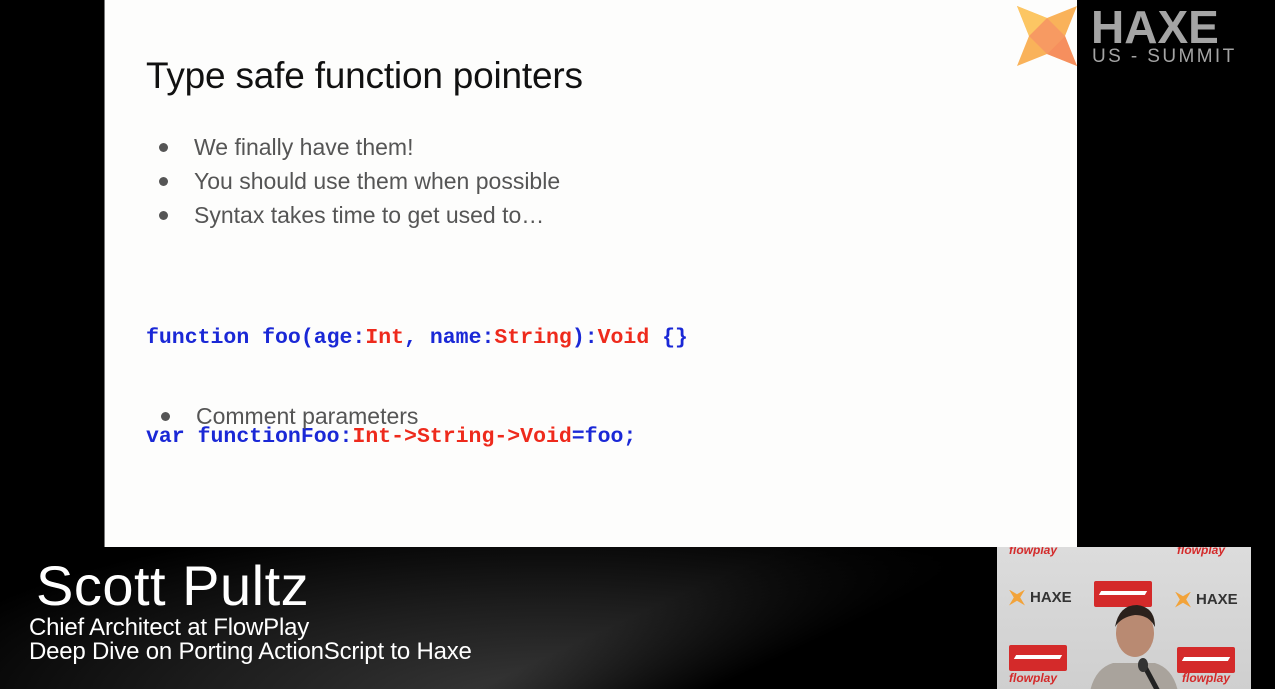 Image resolution: width=1275 pixels, height=689 pixels. Describe the element at coordinates (604, 437) in the screenshot. I see `code-keyword: =foo;` at that location.